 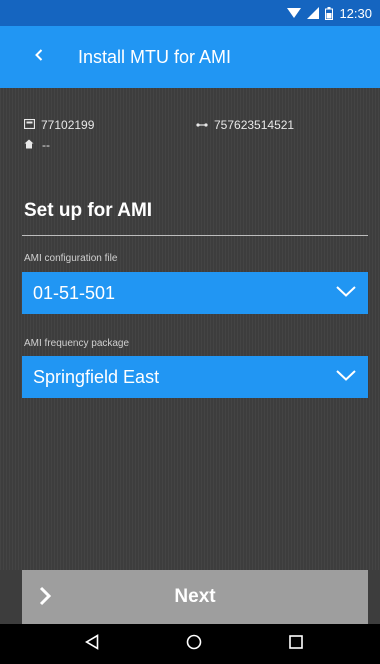 What do you see at coordinates (77, 343) in the screenshot?
I see `frequency-package-label: AMI frequency package` at bounding box center [77, 343].